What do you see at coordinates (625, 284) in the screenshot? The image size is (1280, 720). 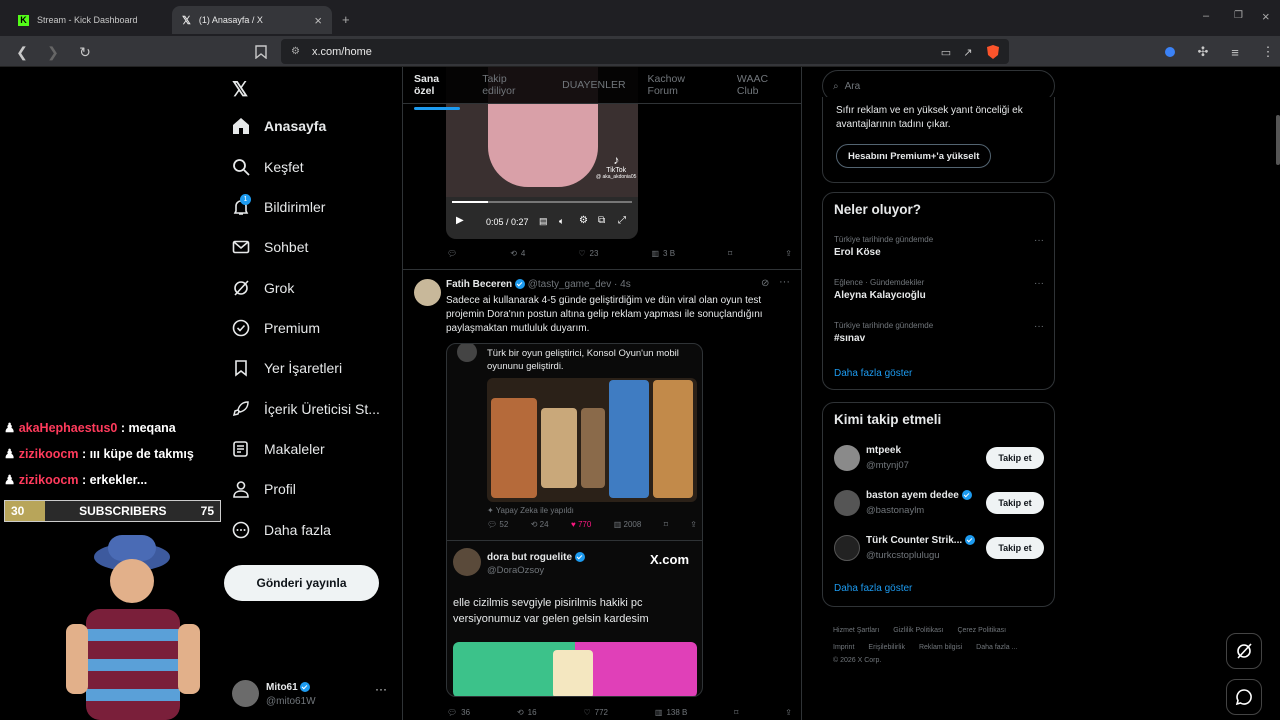 I see `post-time: 4s` at bounding box center [625, 284].